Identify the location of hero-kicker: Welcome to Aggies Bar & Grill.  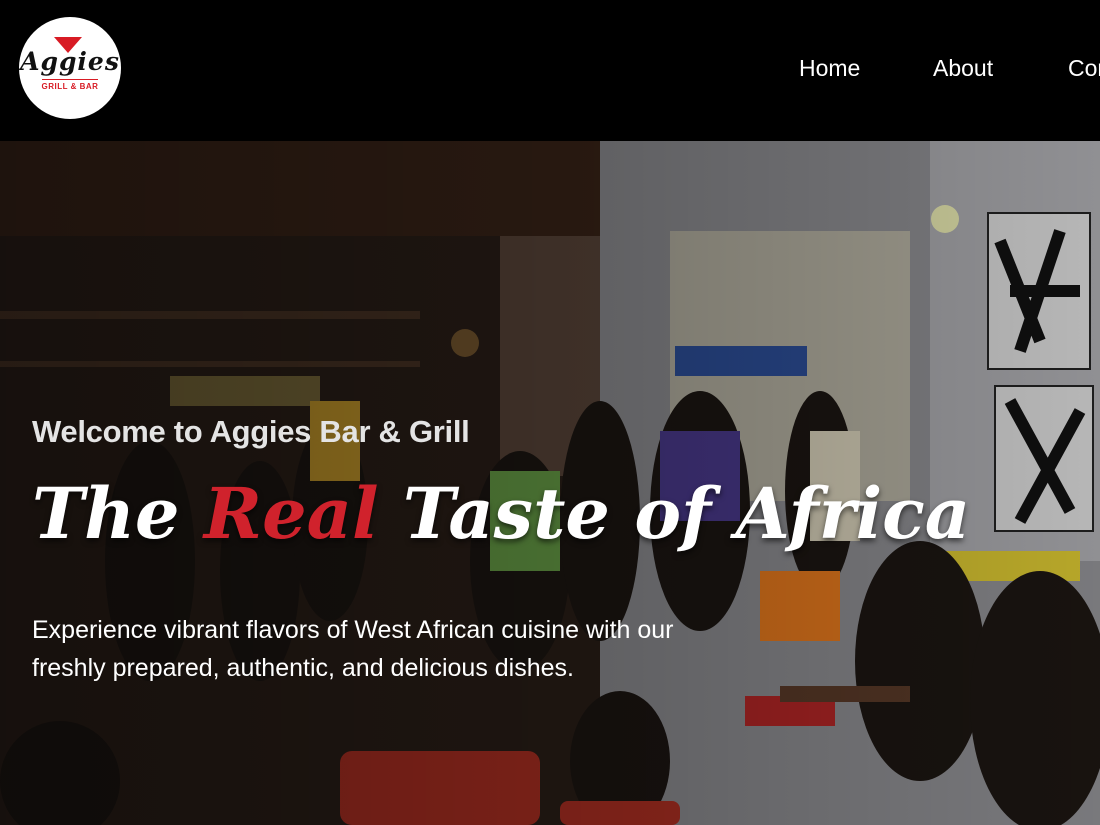
(251, 431).